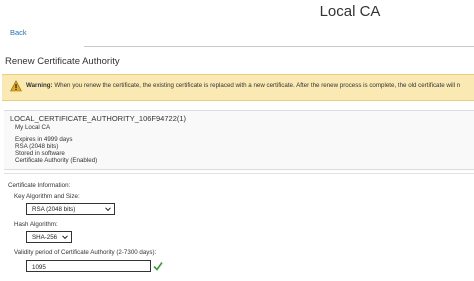 The height and width of the screenshot is (281, 474). What do you see at coordinates (36, 224) in the screenshot?
I see `hash-algorithm-label: Hash Algorithm:` at bounding box center [36, 224].